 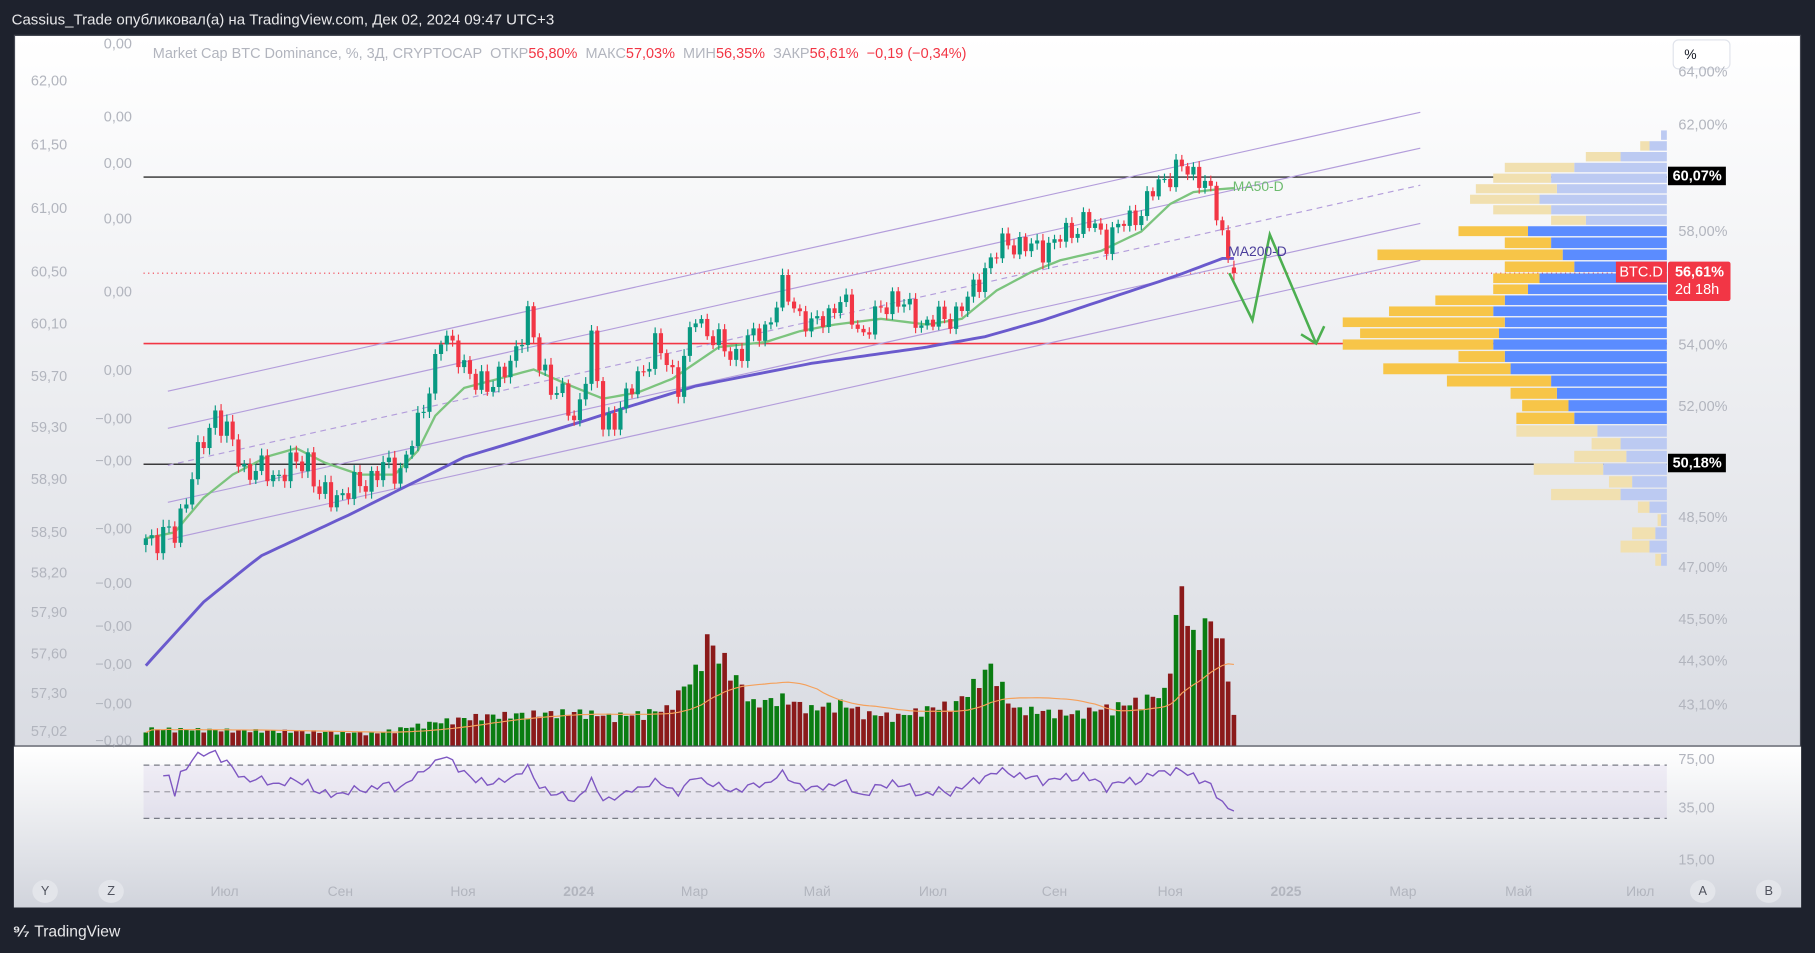 What do you see at coordinates (117, 218) in the screenshot?
I see `left-axis-label: 0,00` at bounding box center [117, 218].